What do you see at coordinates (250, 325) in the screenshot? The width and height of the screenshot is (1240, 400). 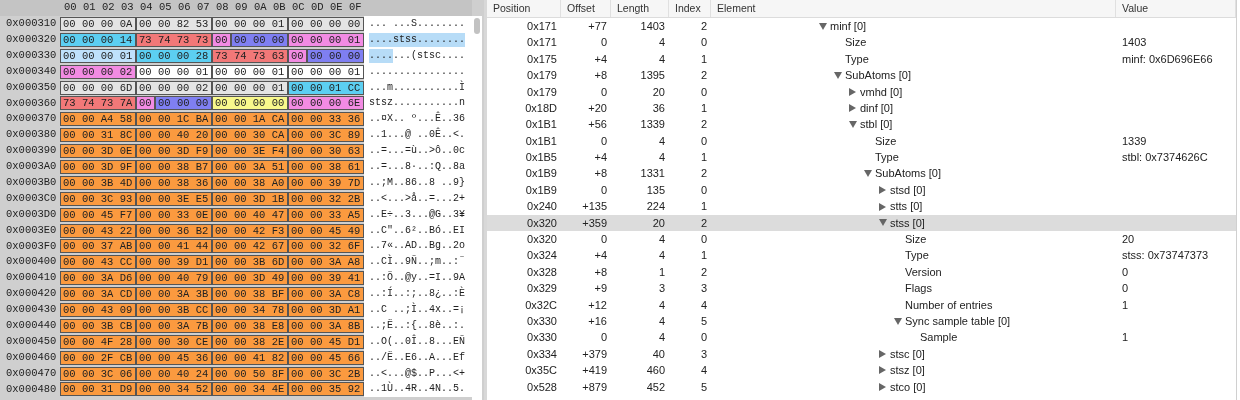 I see `hex-bytes: 00 00 38 E8` at bounding box center [250, 325].